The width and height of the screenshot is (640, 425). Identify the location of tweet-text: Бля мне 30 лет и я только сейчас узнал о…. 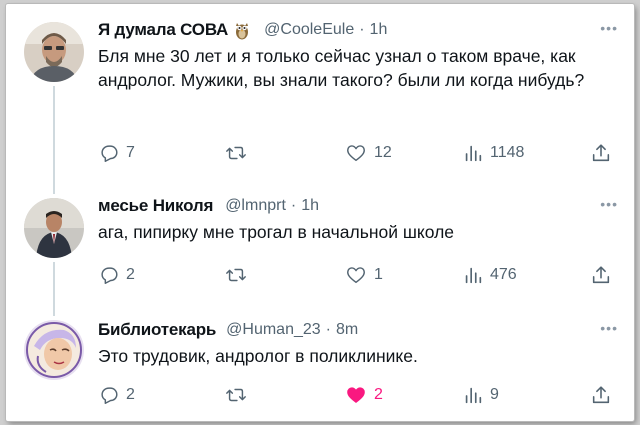
(341, 68).